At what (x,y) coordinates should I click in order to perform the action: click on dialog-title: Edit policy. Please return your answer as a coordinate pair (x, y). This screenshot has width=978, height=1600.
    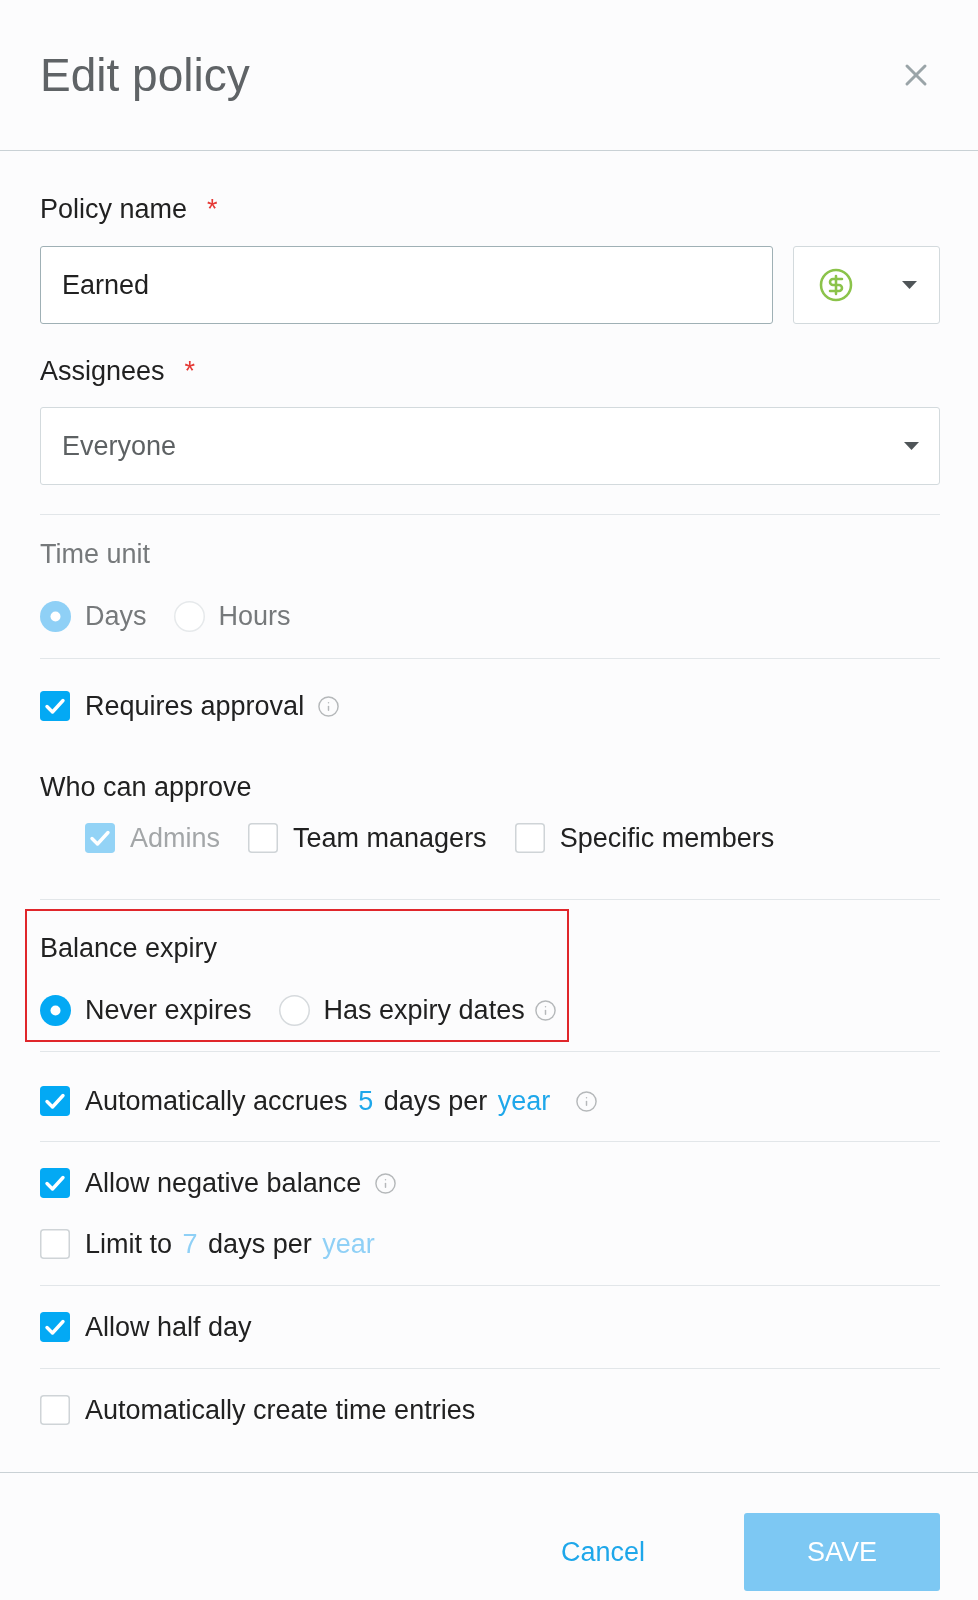
    Looking at the image, I should click on (145, 75).